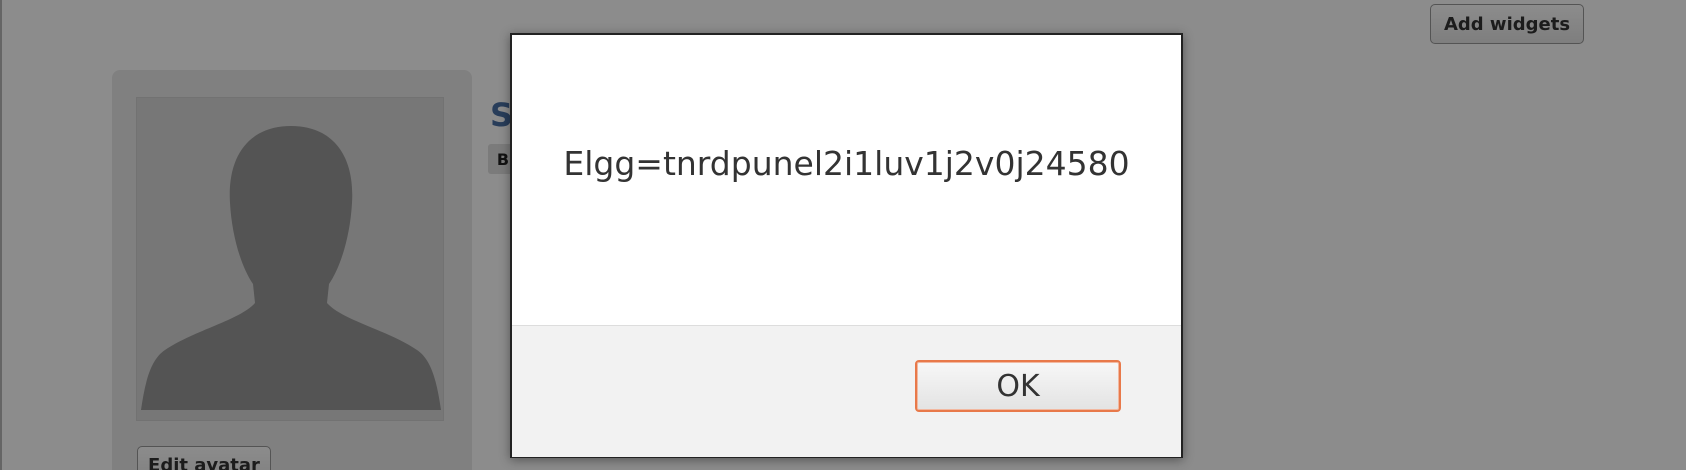  Describe the element at coordinates (846, 391) in the screenshot. I see `alert-footer: OK` at that location.